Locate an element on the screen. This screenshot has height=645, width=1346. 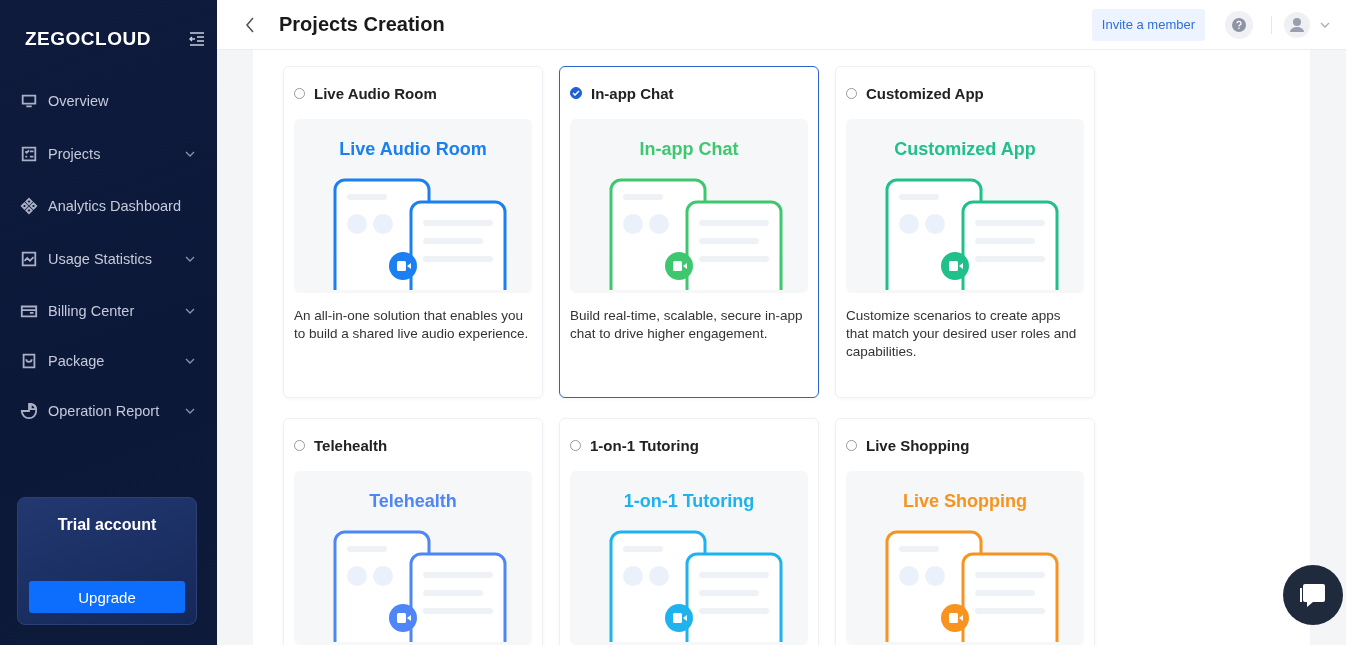
nav-item: Package is located at coordinates (108, 361).